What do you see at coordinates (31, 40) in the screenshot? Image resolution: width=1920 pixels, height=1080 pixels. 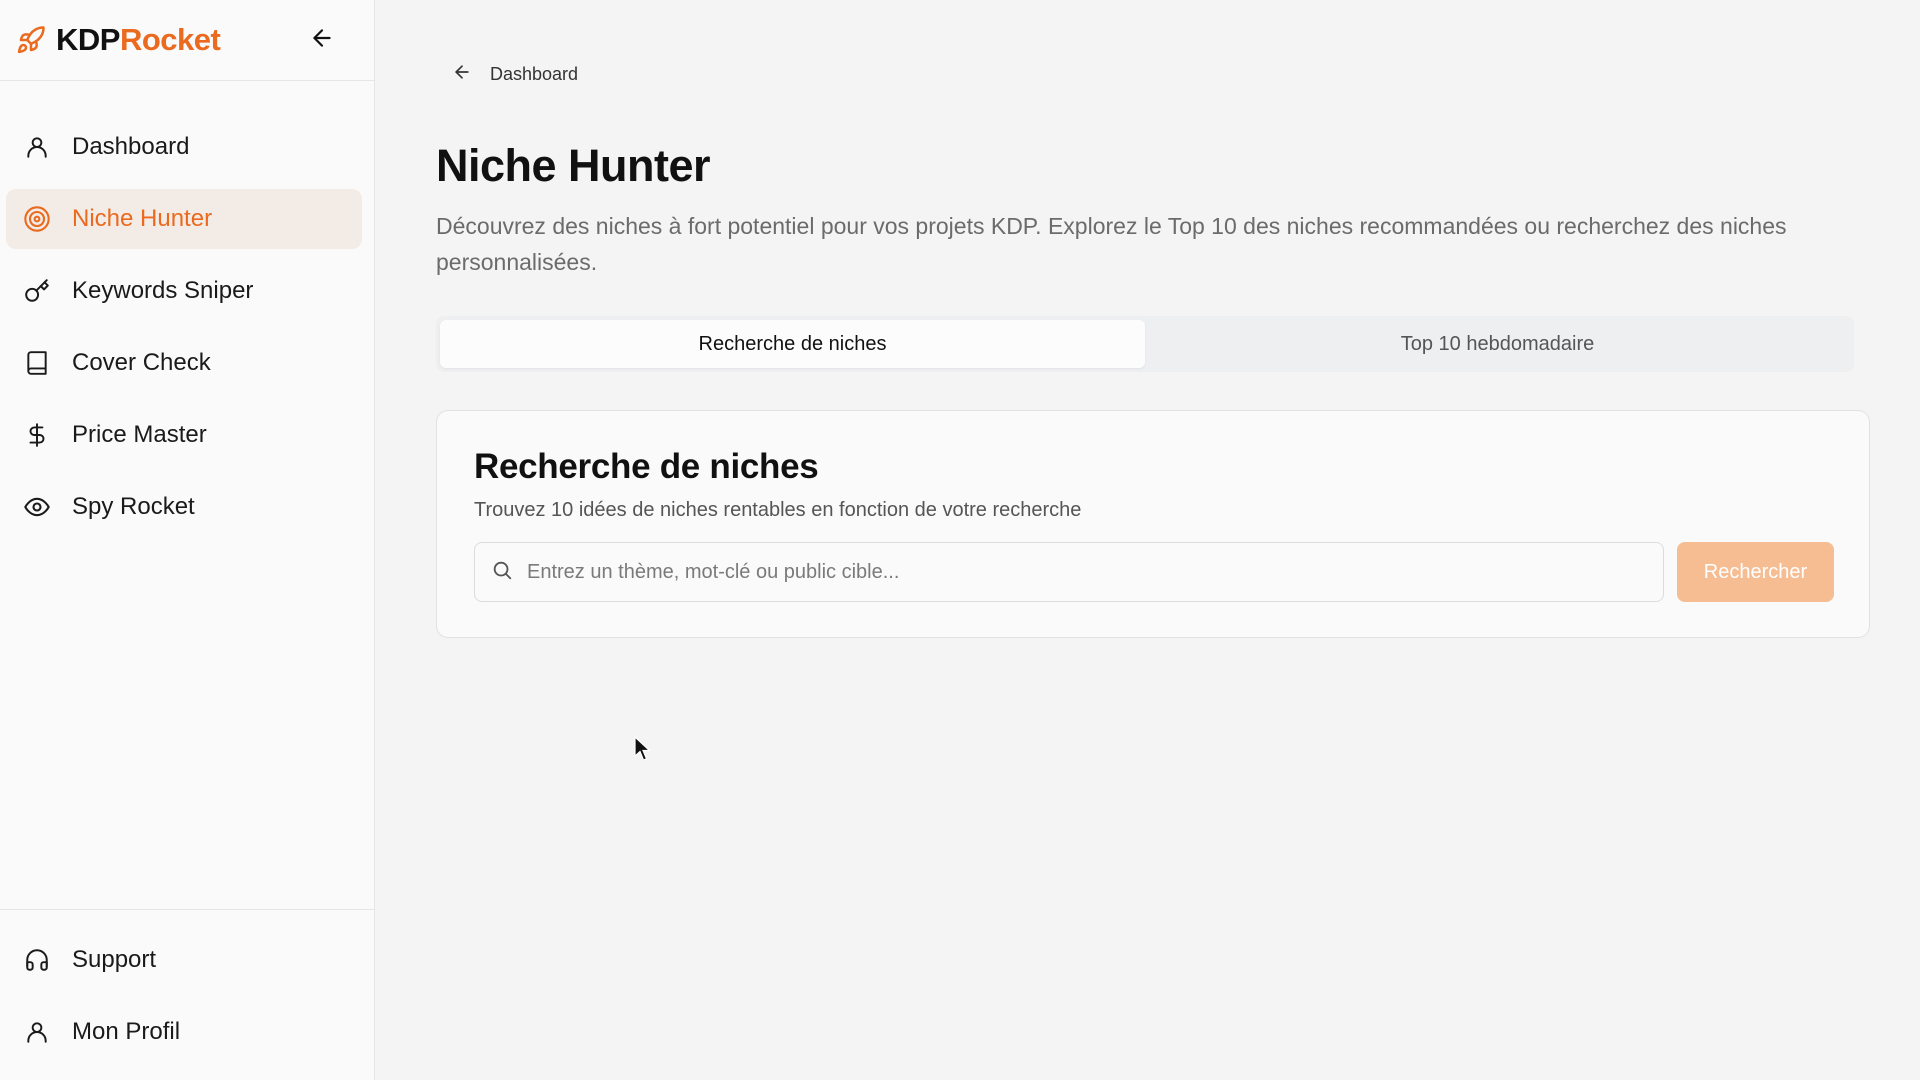 I see `rocket-icon` at bounding box center [31, 40].